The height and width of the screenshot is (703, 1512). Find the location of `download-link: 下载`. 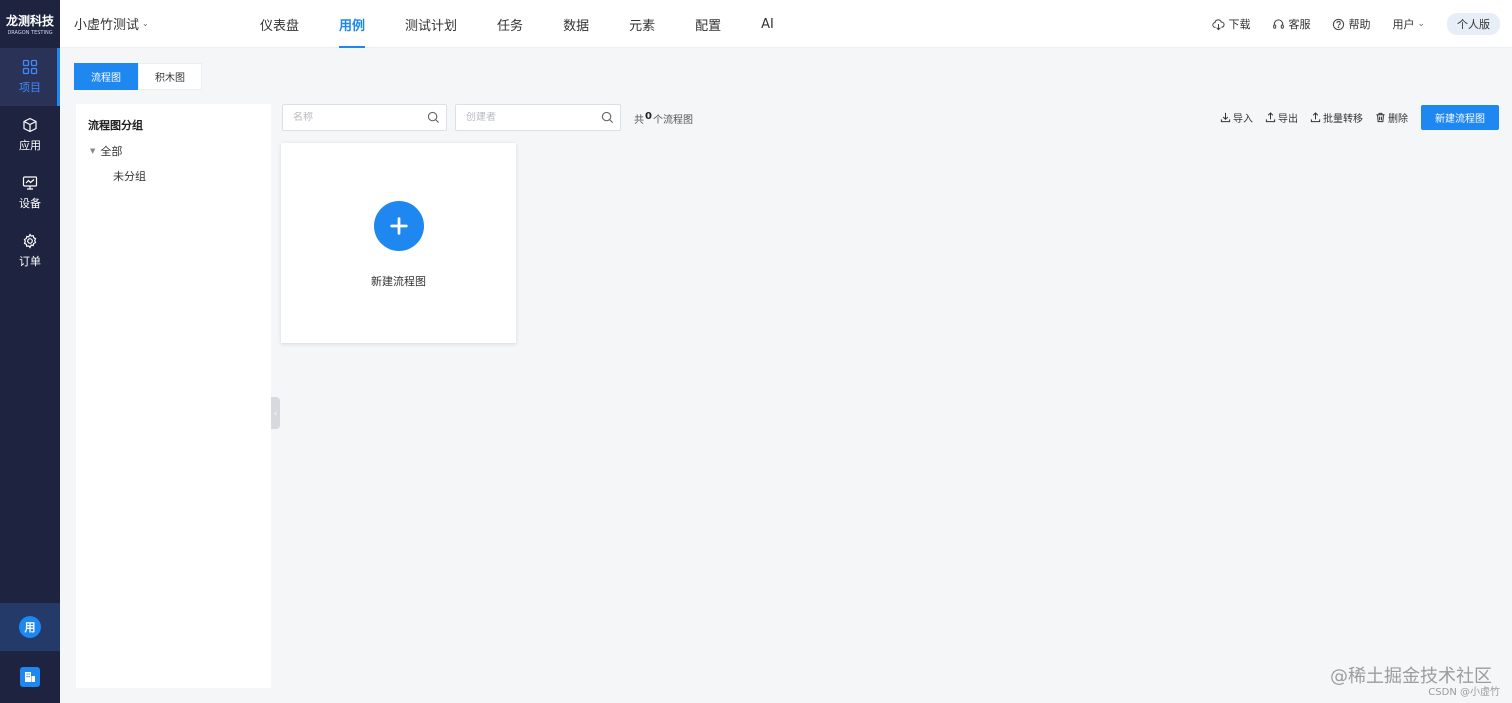

download-link: 下载 is located at coordinates (1231, 24).